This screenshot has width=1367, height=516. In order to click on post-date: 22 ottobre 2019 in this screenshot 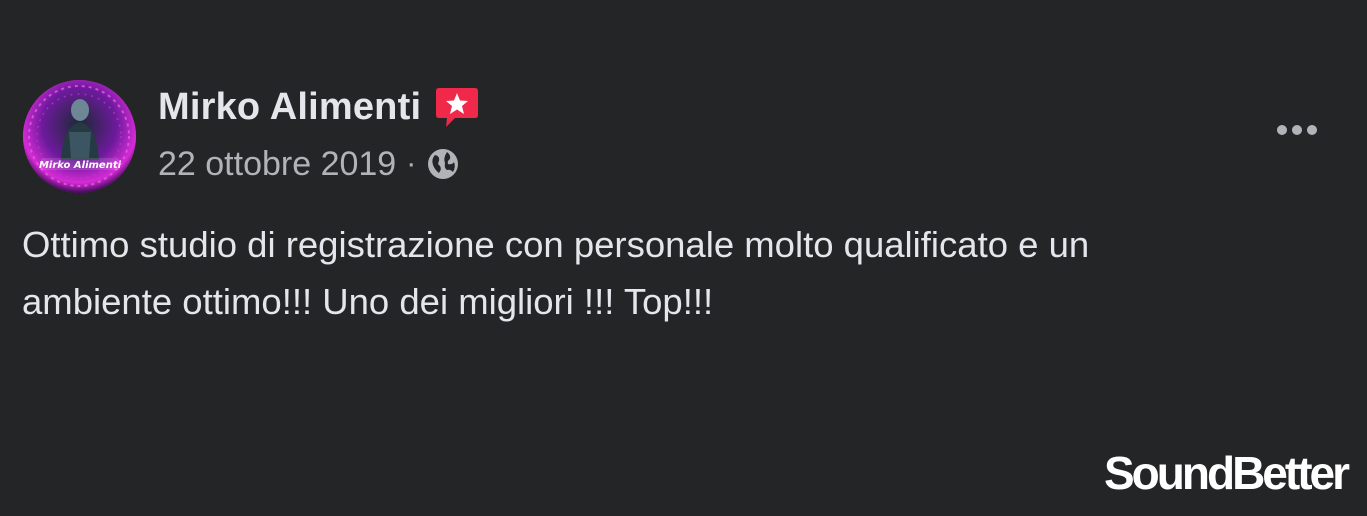, I will do `click(277, 164)`.